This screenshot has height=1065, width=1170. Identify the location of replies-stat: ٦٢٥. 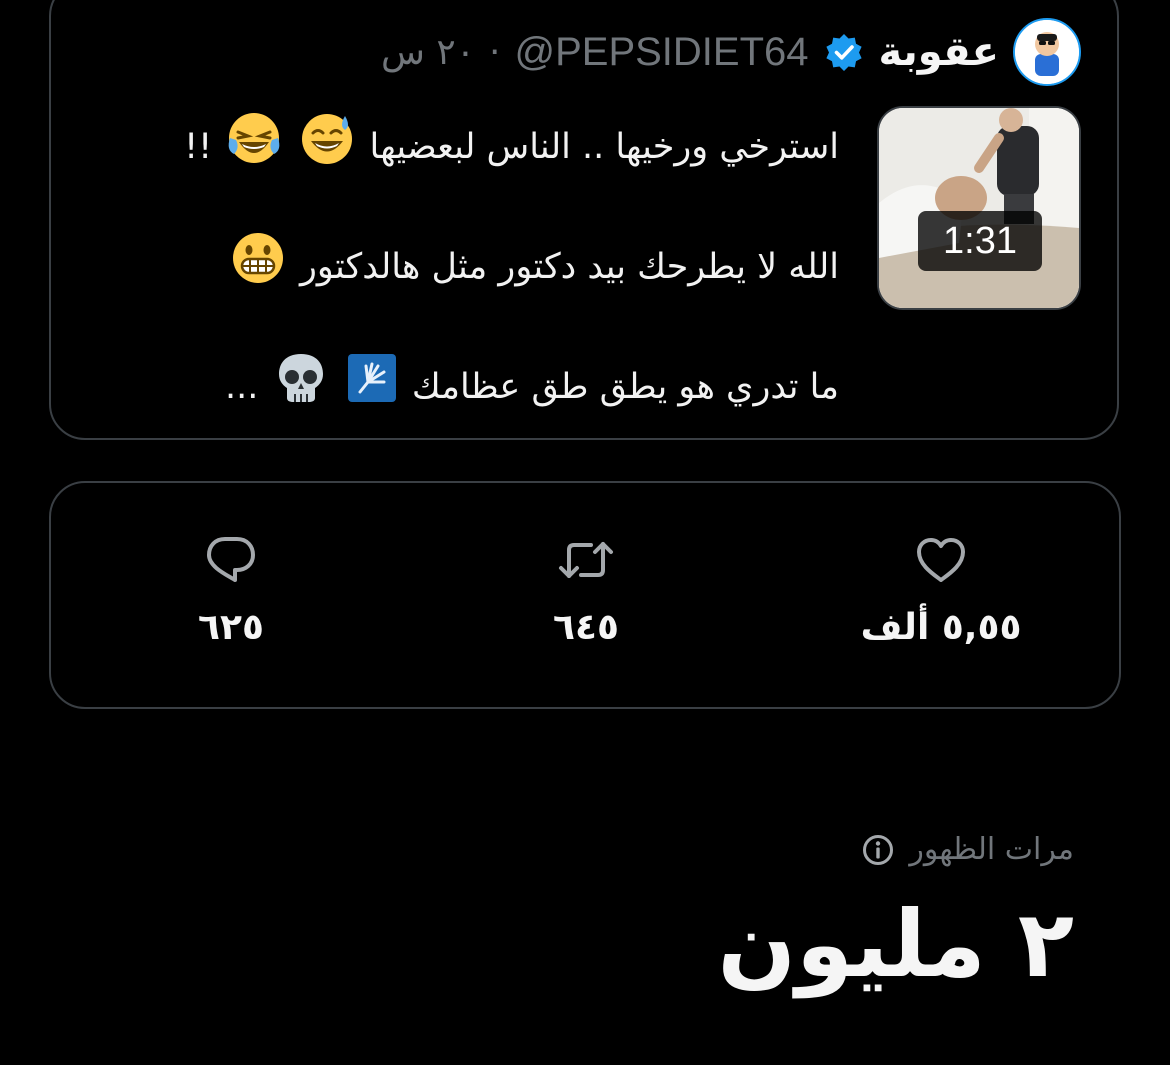
(231, 591).